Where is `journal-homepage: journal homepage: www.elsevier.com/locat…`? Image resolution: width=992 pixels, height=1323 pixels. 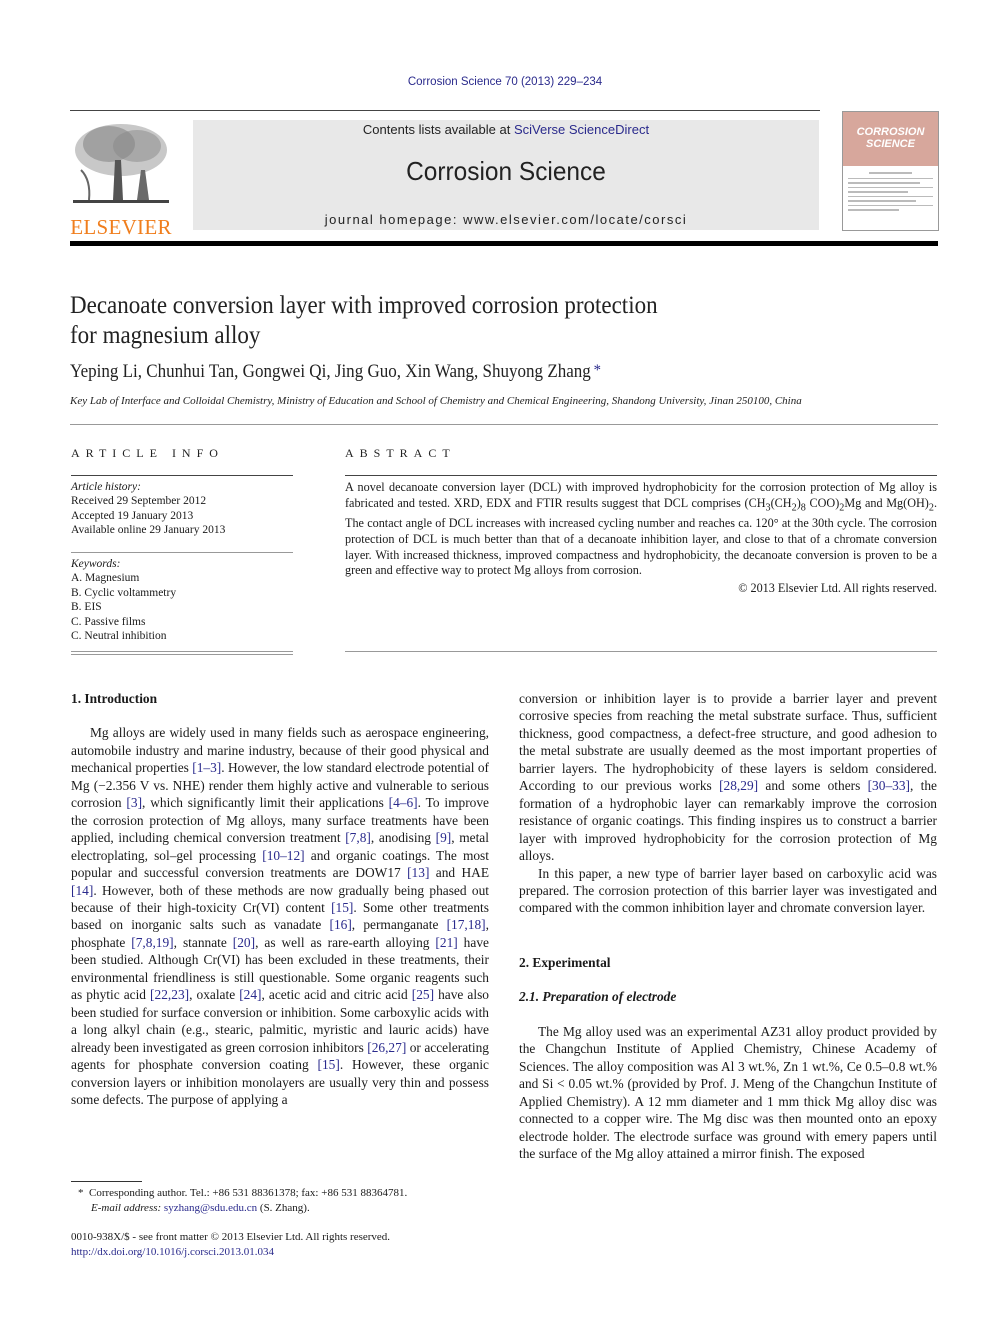 journal-homepage: journal homepage: www.elsevier.com/locat… is located at coordinates (506, 219).